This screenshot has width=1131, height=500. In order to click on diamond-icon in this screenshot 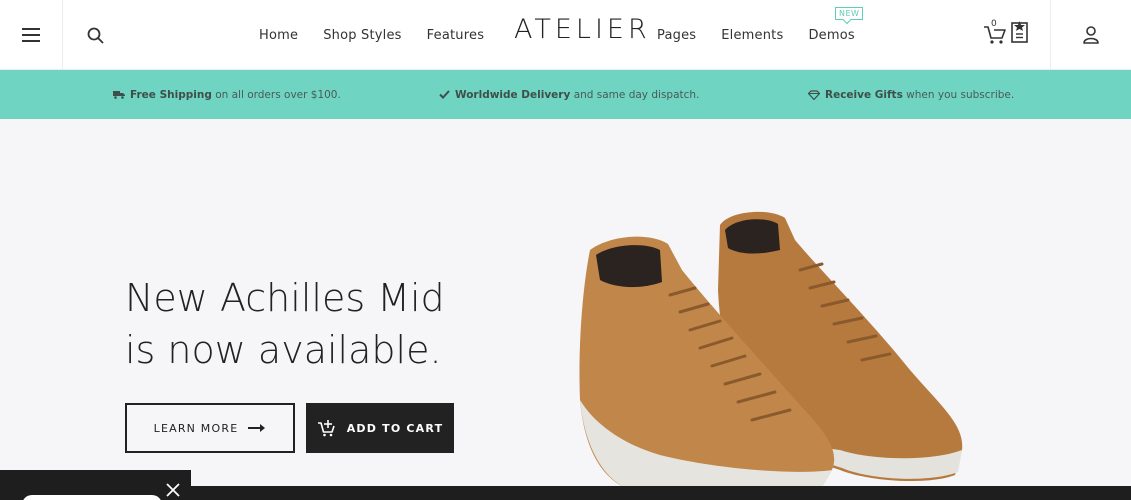, I will do `click(814, 94)`.